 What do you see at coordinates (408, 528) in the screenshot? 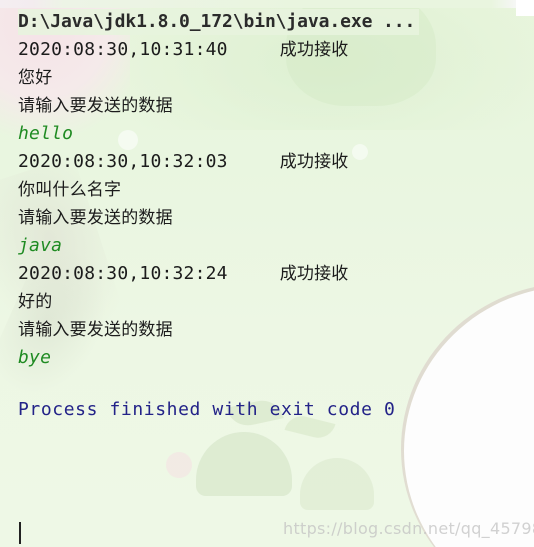
I see `csdn-watermark: https://blog.csdn.net/qq_45798550` at bounding box center [408, 528].